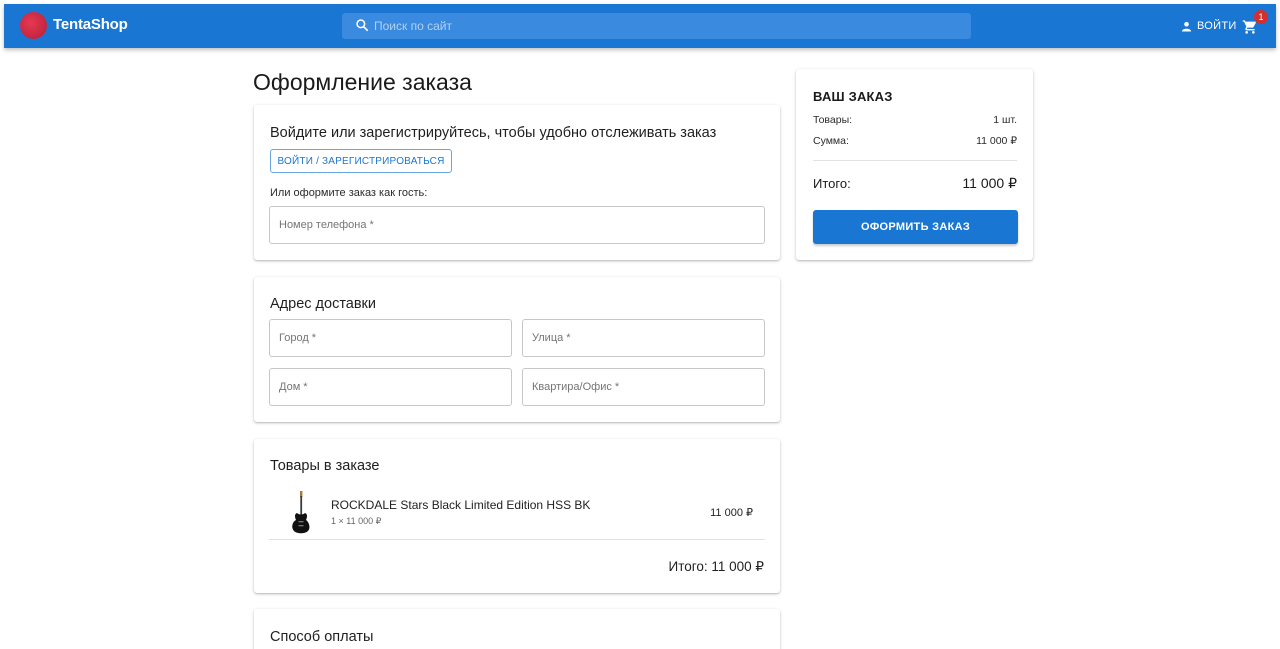 This screenshot has height=649, width=1280. What do you see at coordinates (664, 26) in the screenshot?
I see `search-input` at bounding box center [664, 26].